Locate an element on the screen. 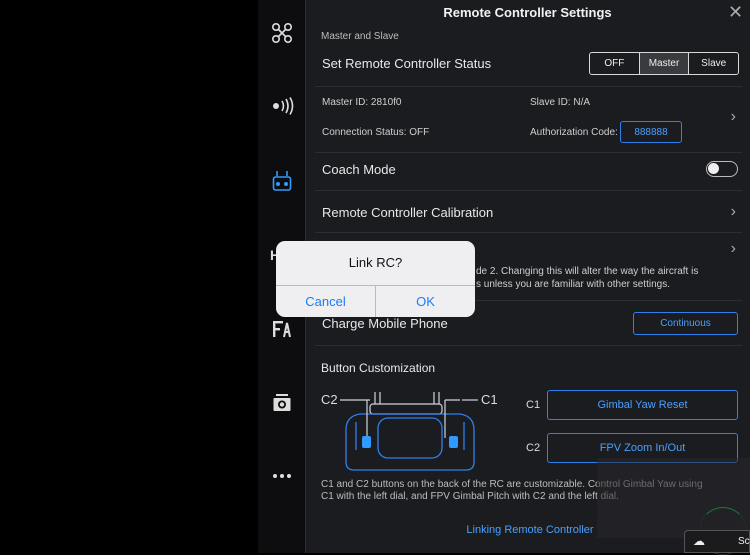  camera-icon is located at coordinates (282, 403).